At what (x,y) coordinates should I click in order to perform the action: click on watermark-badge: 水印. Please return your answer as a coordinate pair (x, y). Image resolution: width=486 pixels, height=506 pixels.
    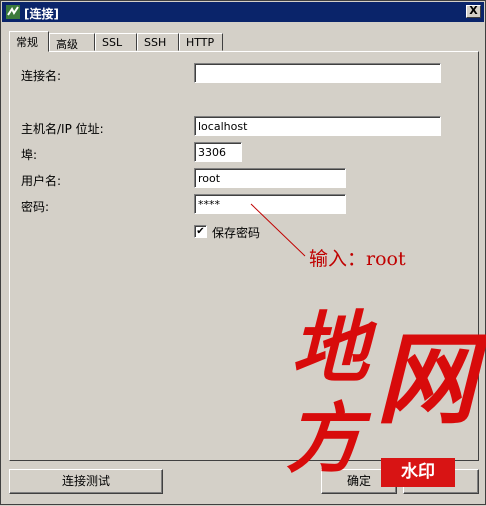
    Looking at the image, I should click on (418, 472).